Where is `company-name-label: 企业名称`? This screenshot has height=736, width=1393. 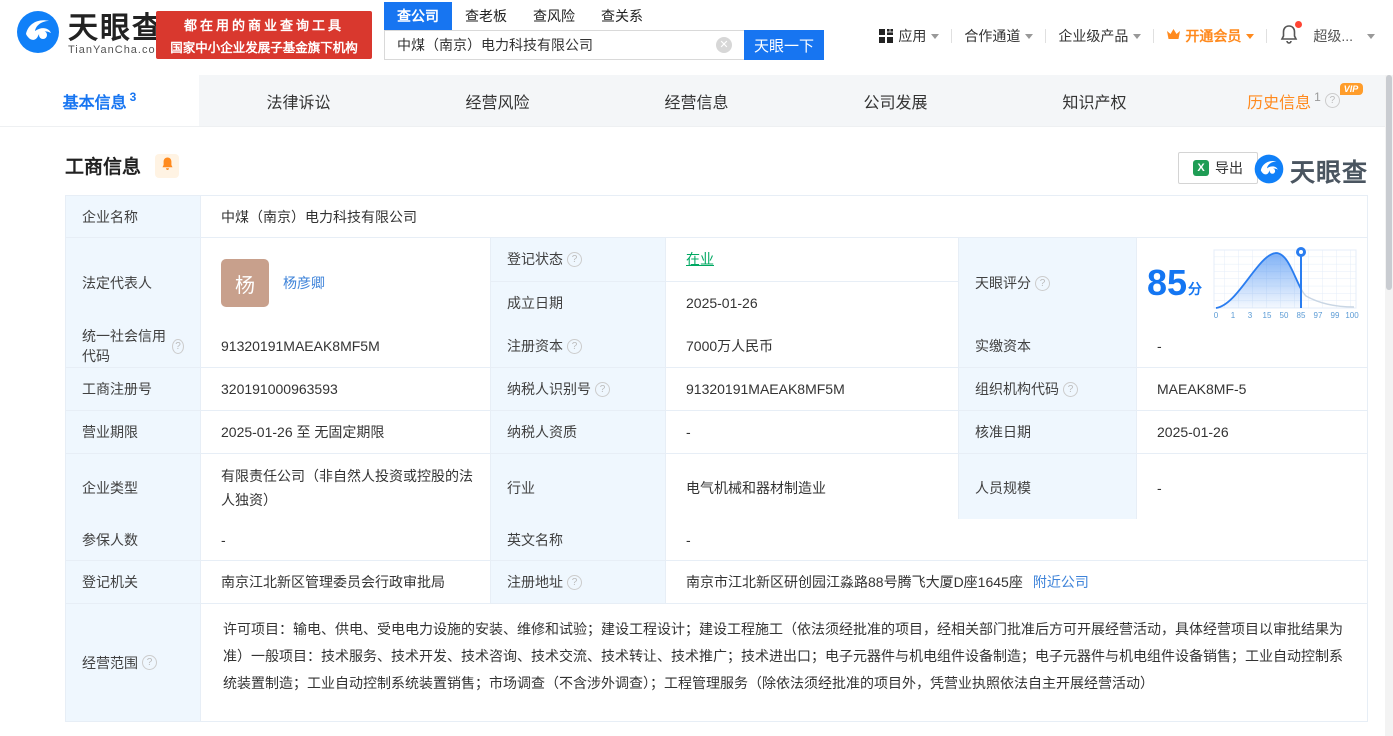 company-name-label: 企业名称 is located at coordinates (133, 217).